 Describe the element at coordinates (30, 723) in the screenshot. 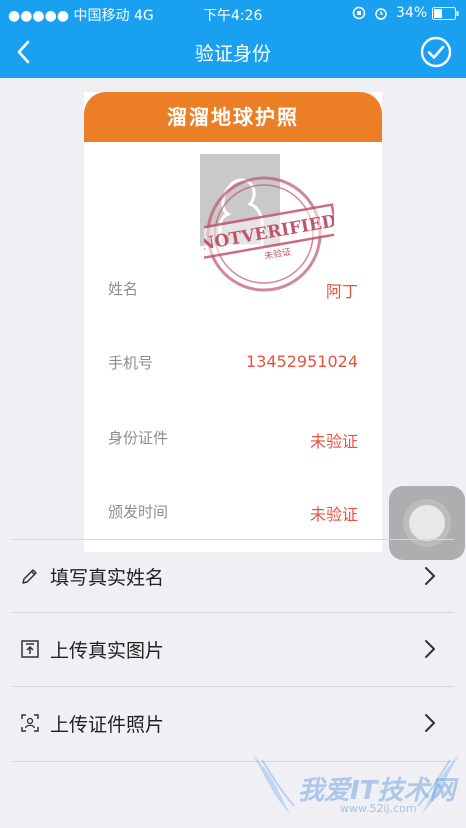

I see `id-scan-icon` at that location.